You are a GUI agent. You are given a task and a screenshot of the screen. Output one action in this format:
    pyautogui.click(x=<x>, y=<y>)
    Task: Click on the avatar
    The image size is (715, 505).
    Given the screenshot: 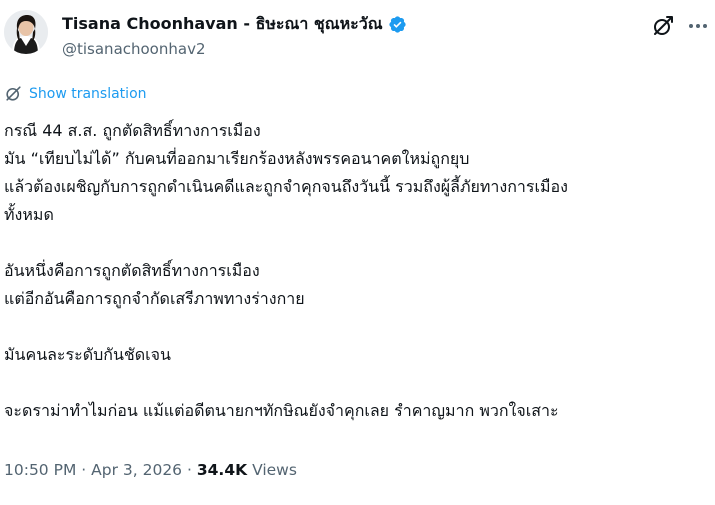 What is the action you would take?
    pyautogui.click(x=26, y=32)
    